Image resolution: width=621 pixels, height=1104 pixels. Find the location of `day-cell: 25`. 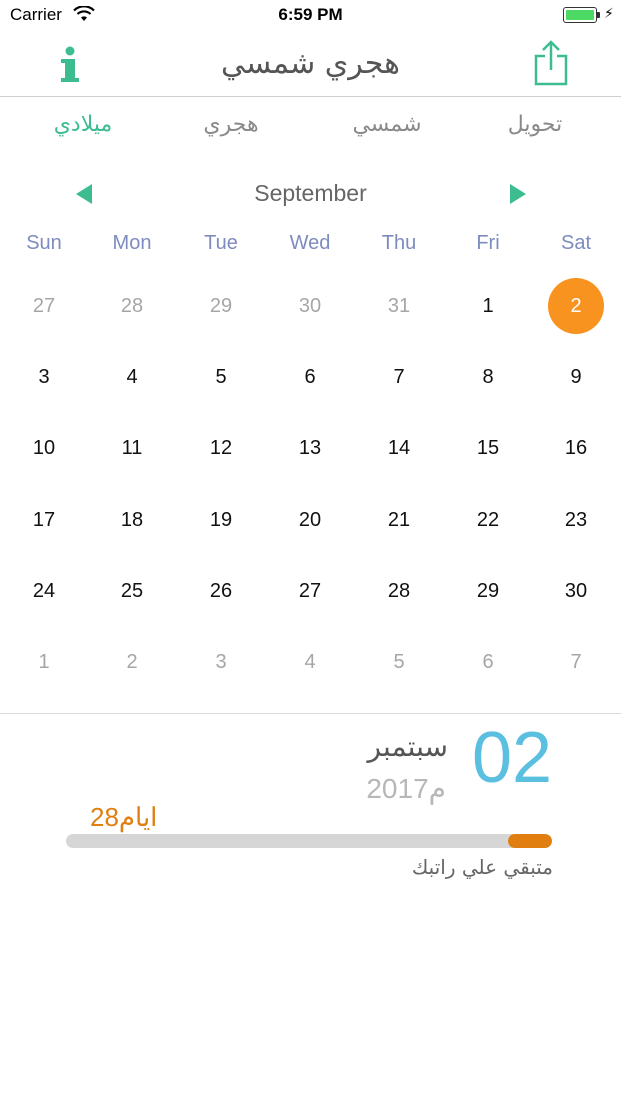

day-cell: 25 is located at coordinates (132, 591).